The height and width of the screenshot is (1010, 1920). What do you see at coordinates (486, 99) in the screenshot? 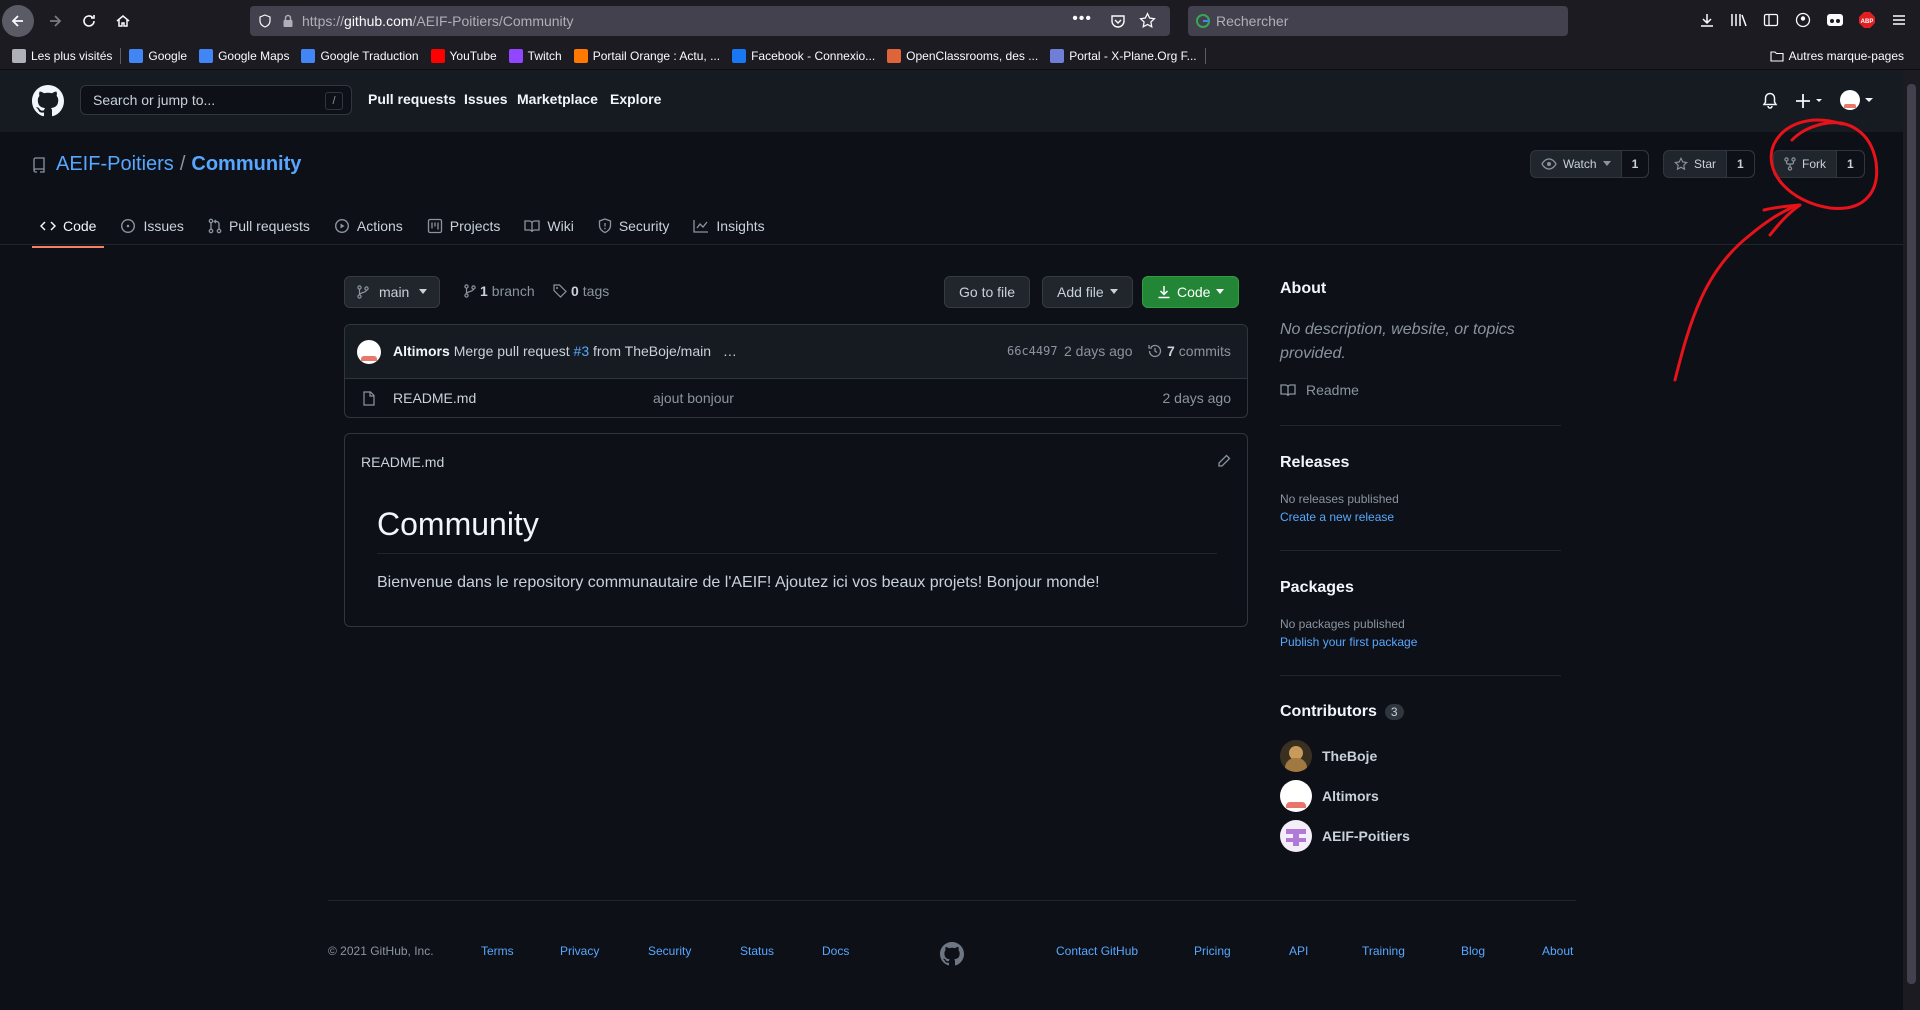
I see `nav-issues: Issues` at bounding box center [486, 99].